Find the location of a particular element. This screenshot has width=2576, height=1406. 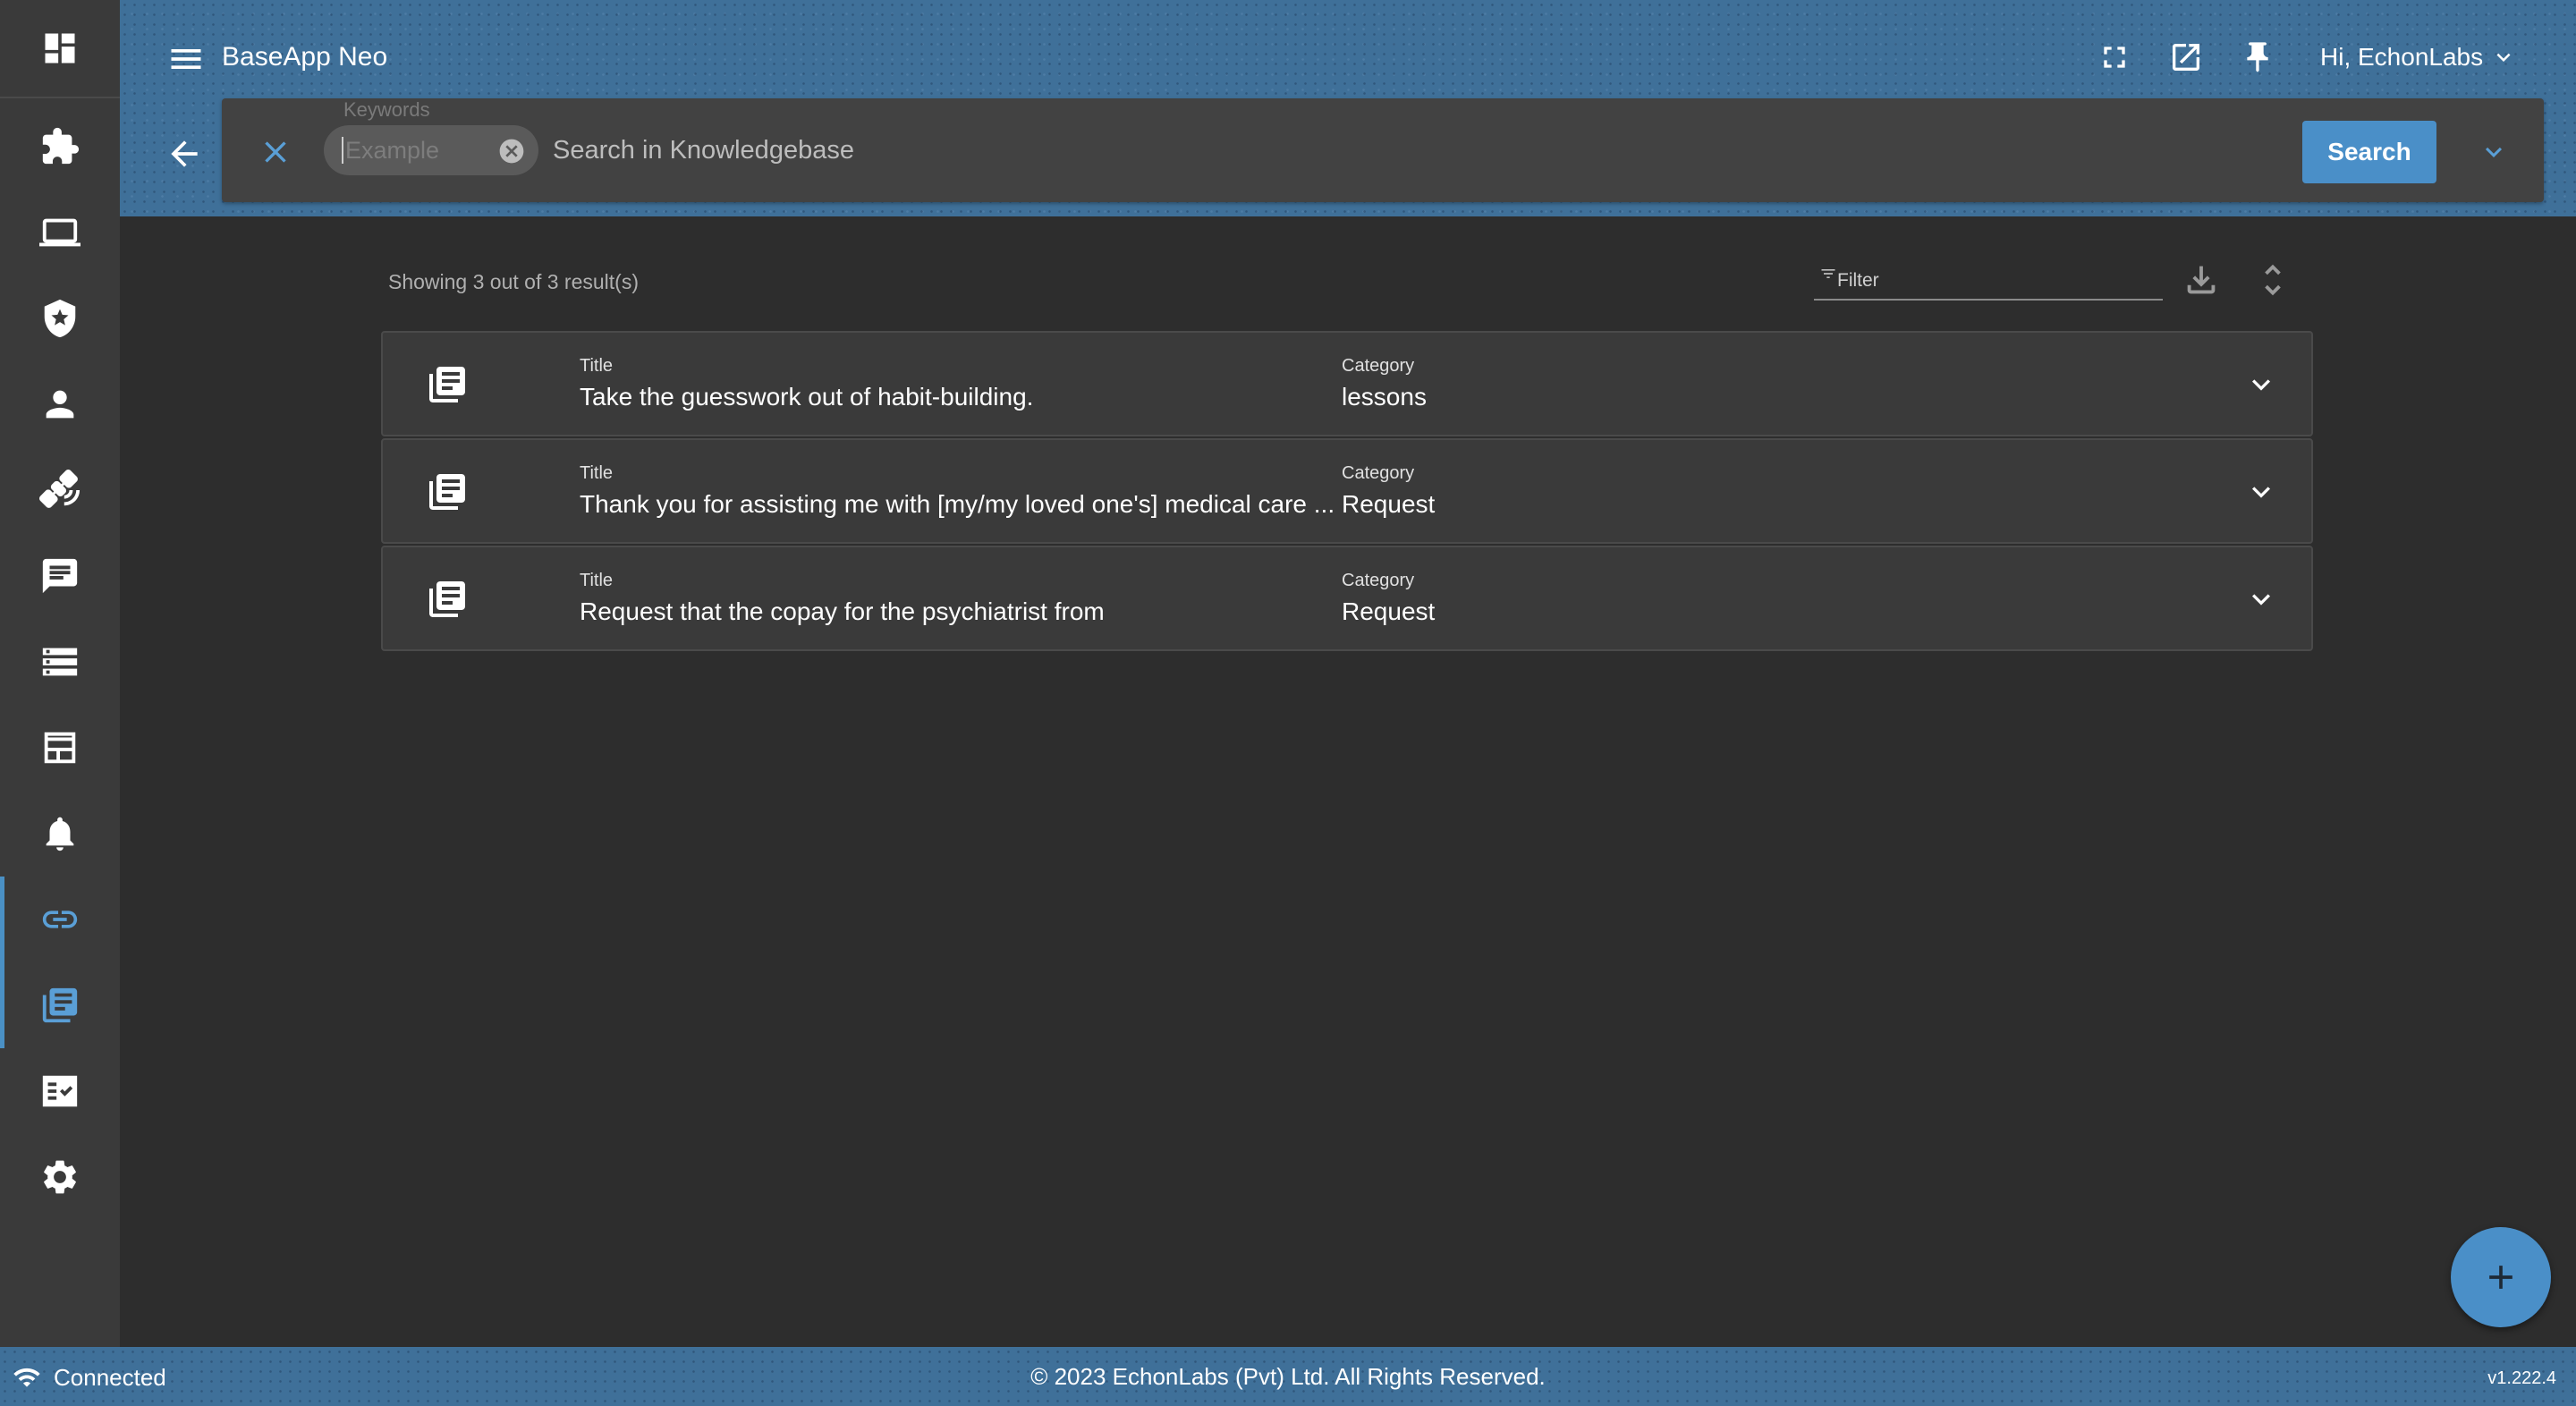

filter-label: Filter is located at coordinates (1858, 281).